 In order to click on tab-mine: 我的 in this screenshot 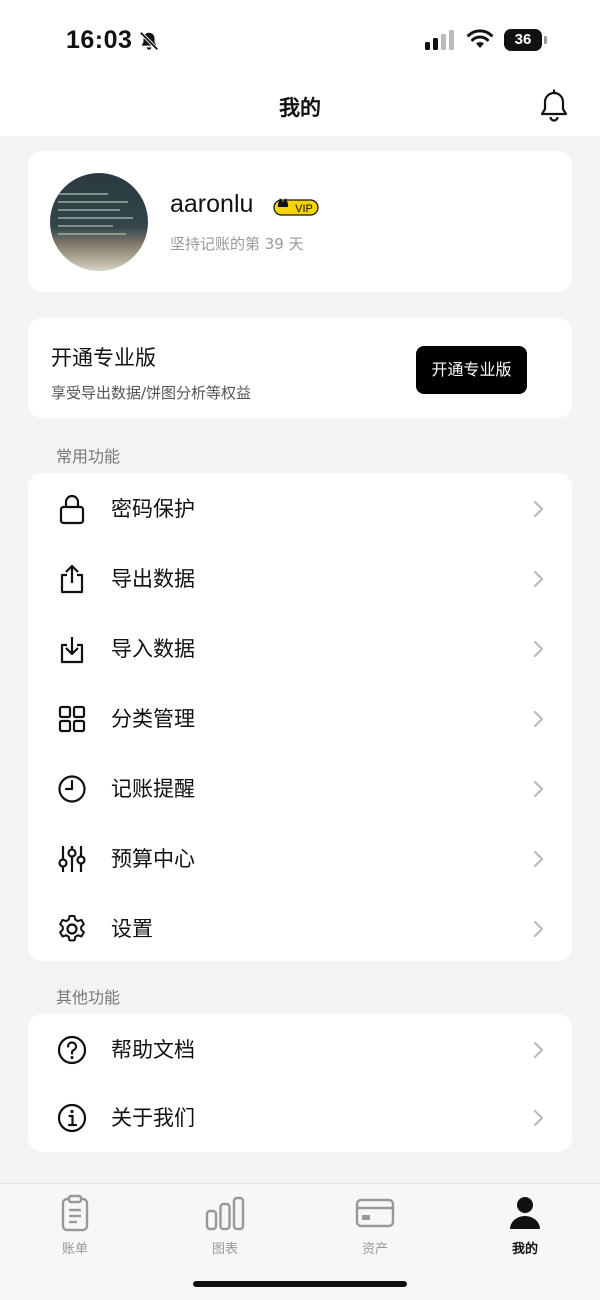, I will do `click(525, 1229)`.